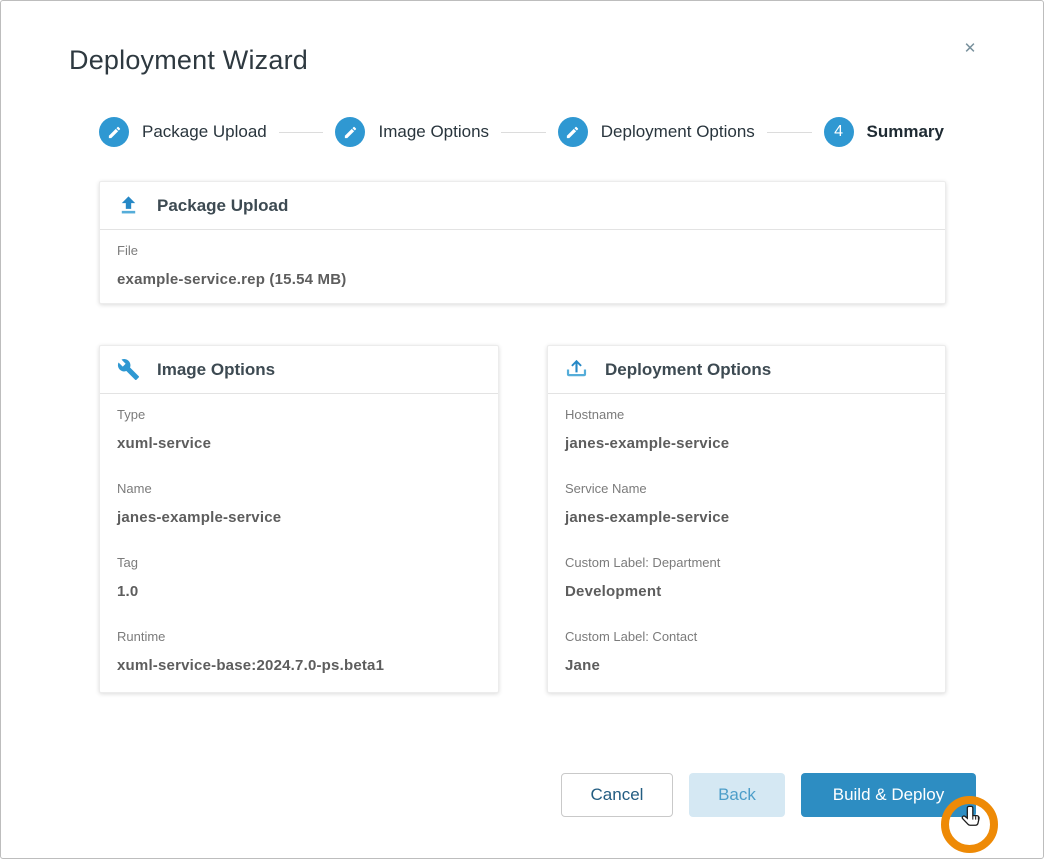 Image resolution: width=1044 pixels, height=859 pixels. I want to click on upload-icon, so click(128, 205).